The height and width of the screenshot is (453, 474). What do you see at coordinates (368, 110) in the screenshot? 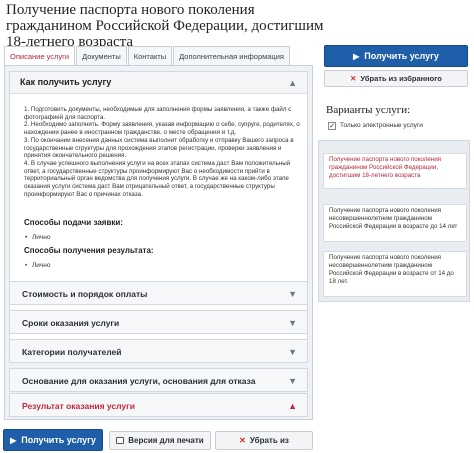
I see `variants-heading: Варианты услуги:` at bounding box center [368, 110].